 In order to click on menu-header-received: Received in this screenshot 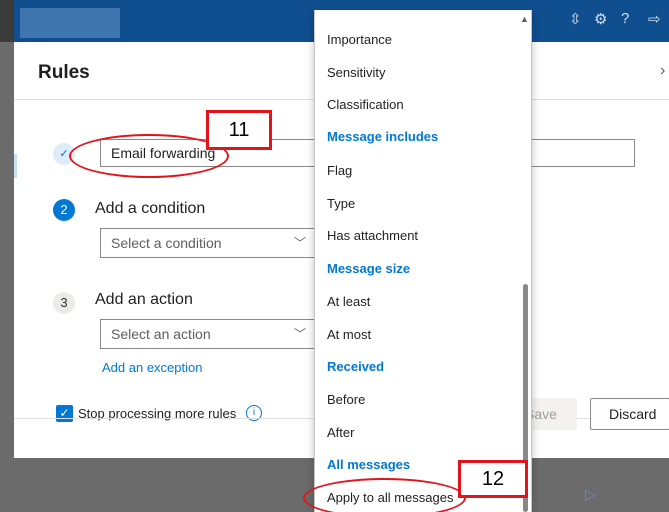, I will do `click(356, 366)`.